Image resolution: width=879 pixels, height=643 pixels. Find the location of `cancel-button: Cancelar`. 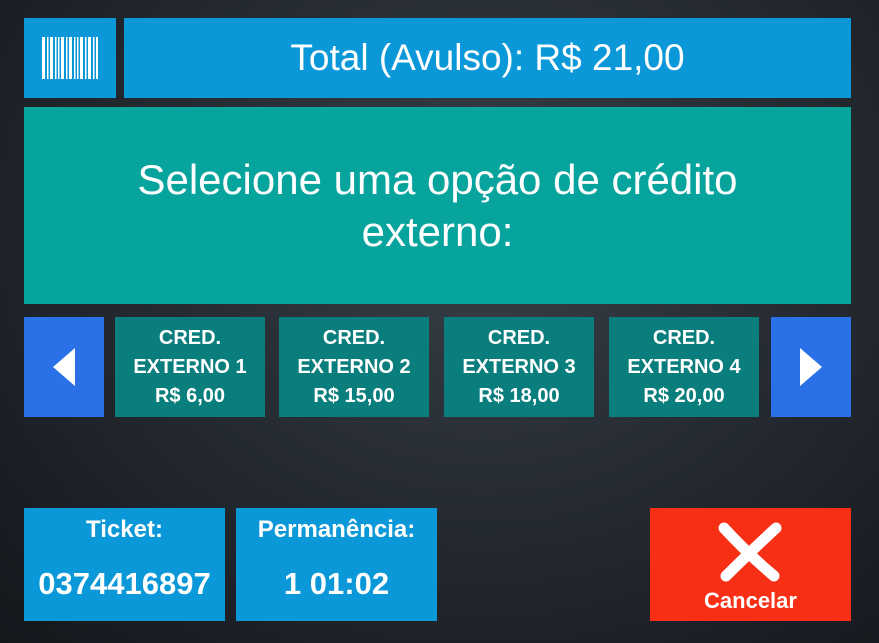

cancel-button: Cancelar is located at coordinates (750, 564).